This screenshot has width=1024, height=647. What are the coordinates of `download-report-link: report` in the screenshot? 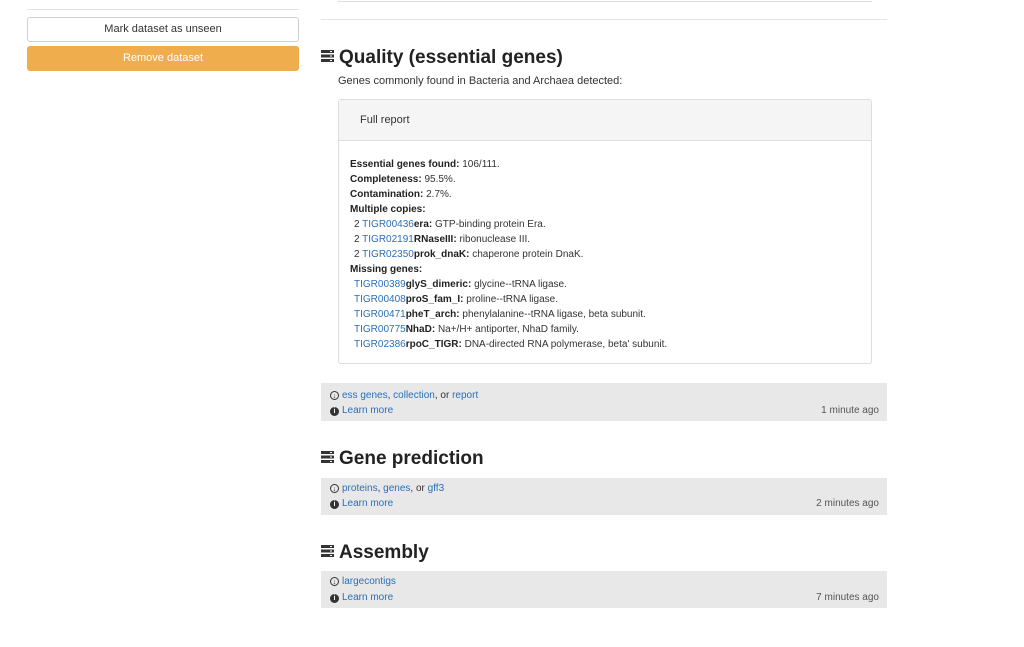 It's located at (465, 395).